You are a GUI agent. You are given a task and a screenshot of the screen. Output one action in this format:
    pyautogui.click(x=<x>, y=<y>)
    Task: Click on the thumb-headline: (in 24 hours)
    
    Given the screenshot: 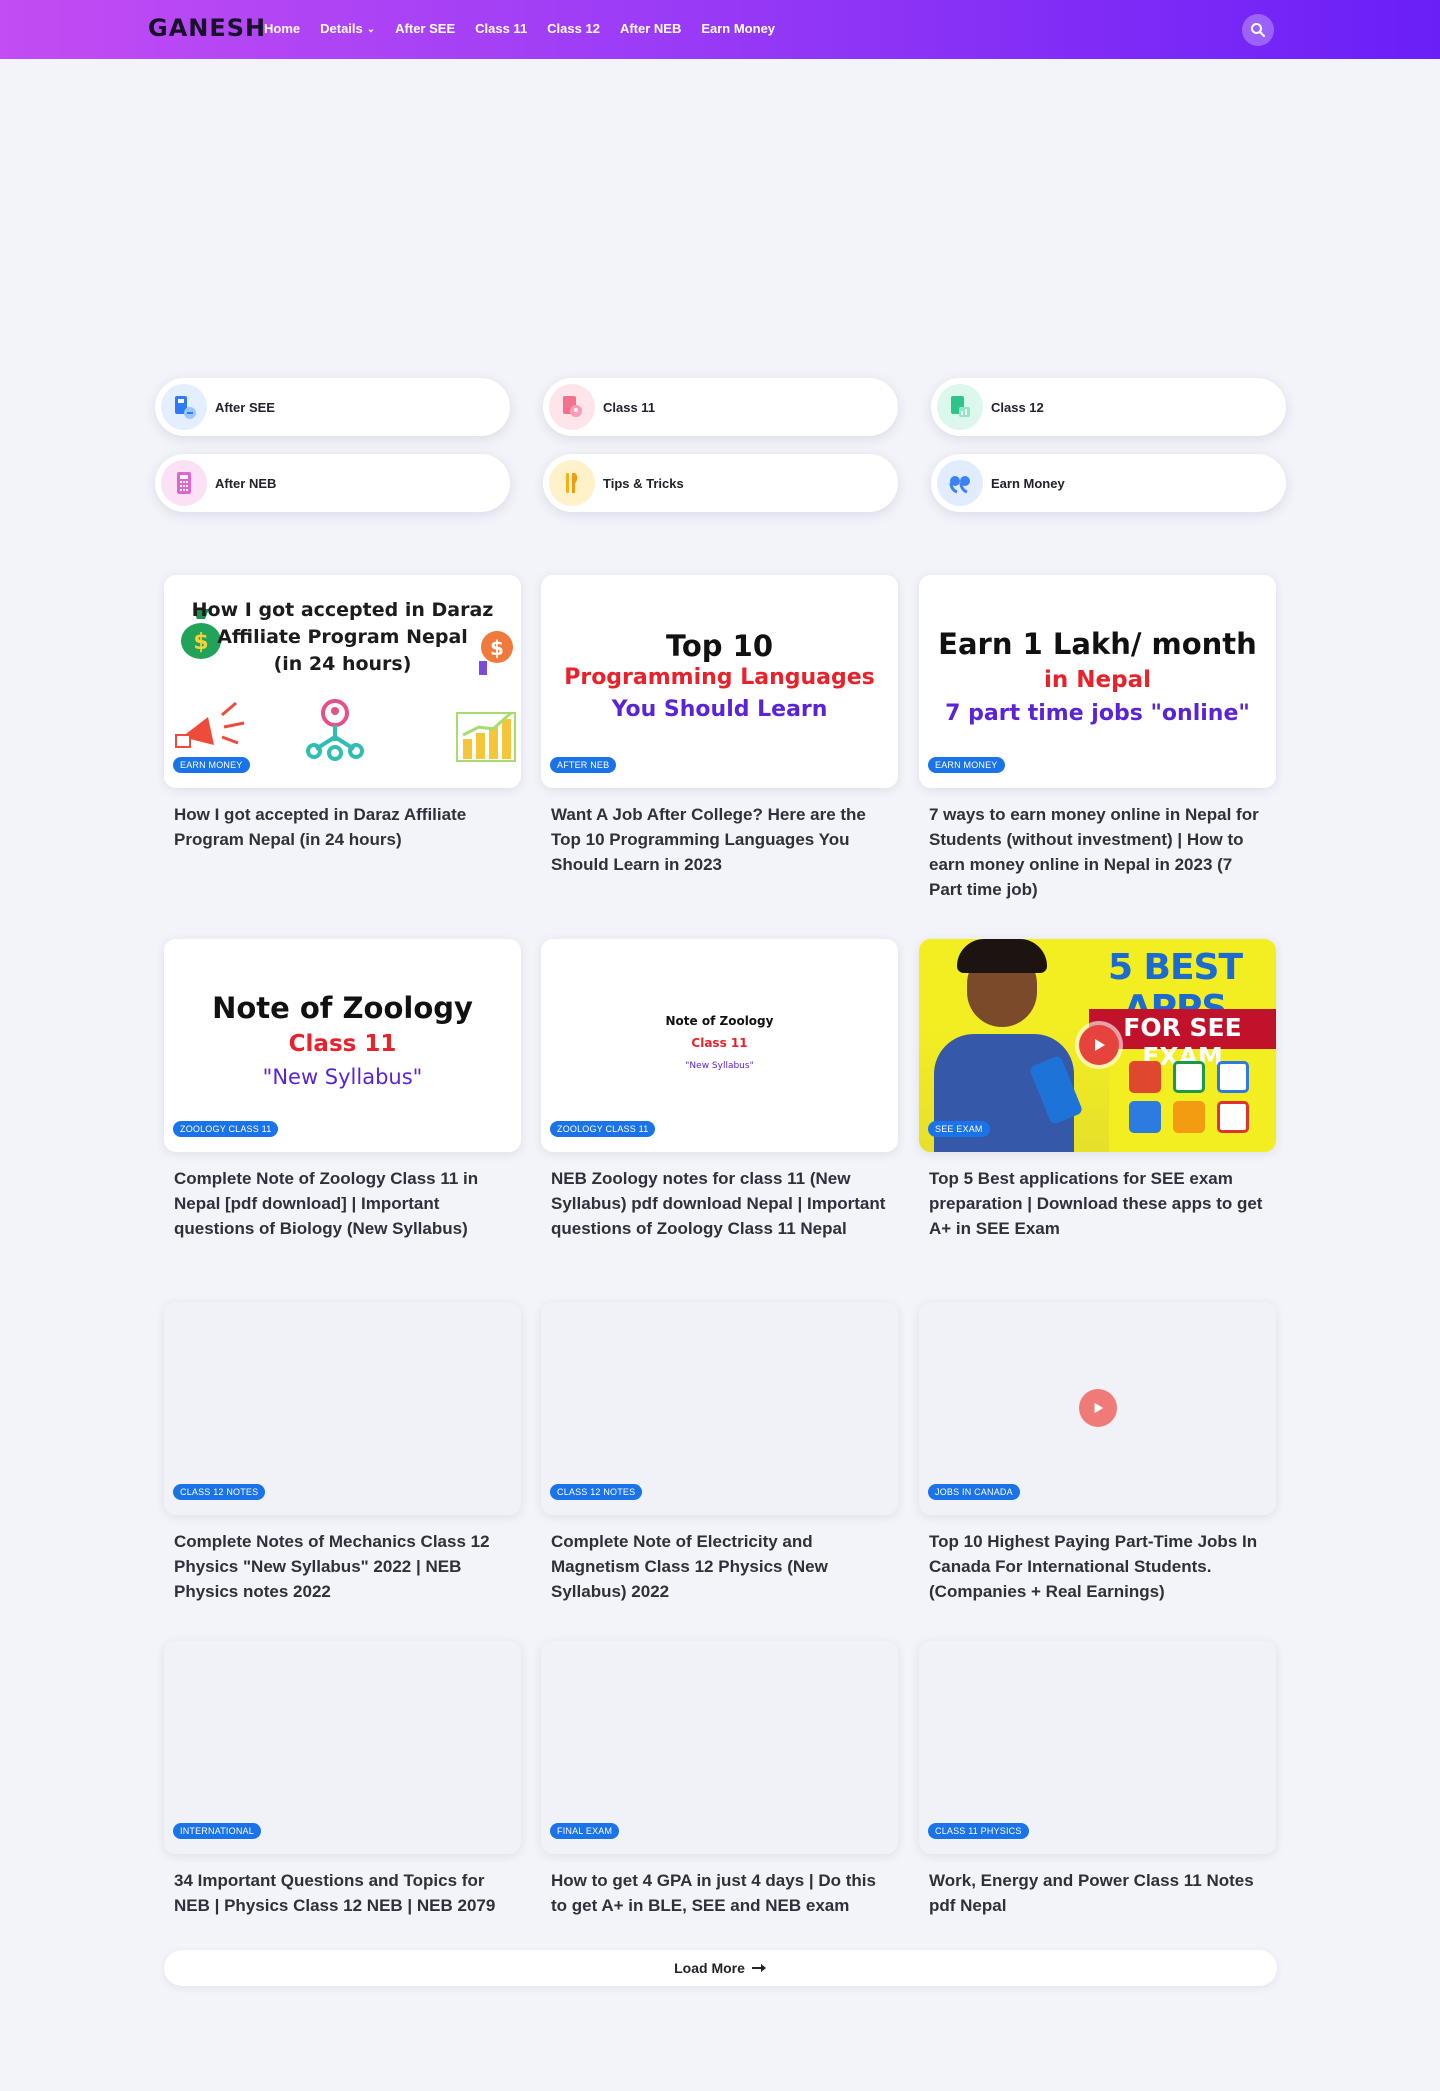 What is the action you would take?
    pyautogui.click(x=342, y=664)
    